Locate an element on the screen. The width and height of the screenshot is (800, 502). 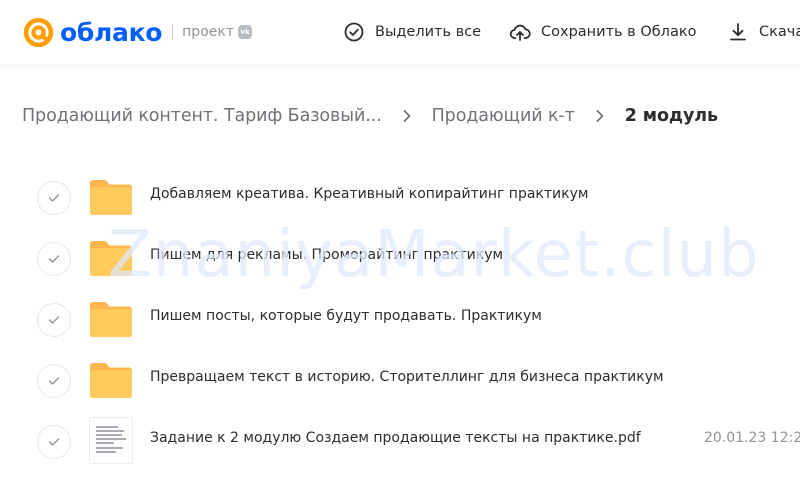
pdf-file-thumbnail-icon is located at coordinates (111, 440).